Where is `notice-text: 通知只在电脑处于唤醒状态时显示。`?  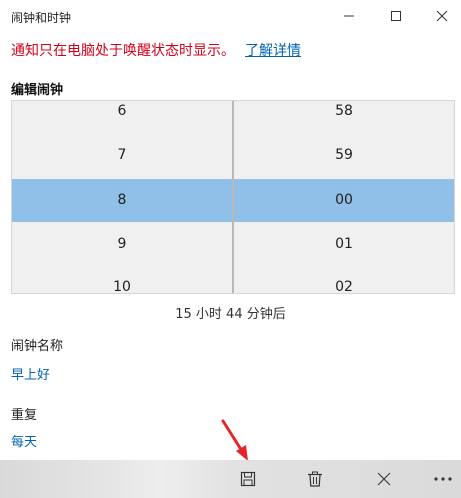 notice-text: 通知只在电脑处于唤醒状态时显示。 is located at coordinates (123, 51).